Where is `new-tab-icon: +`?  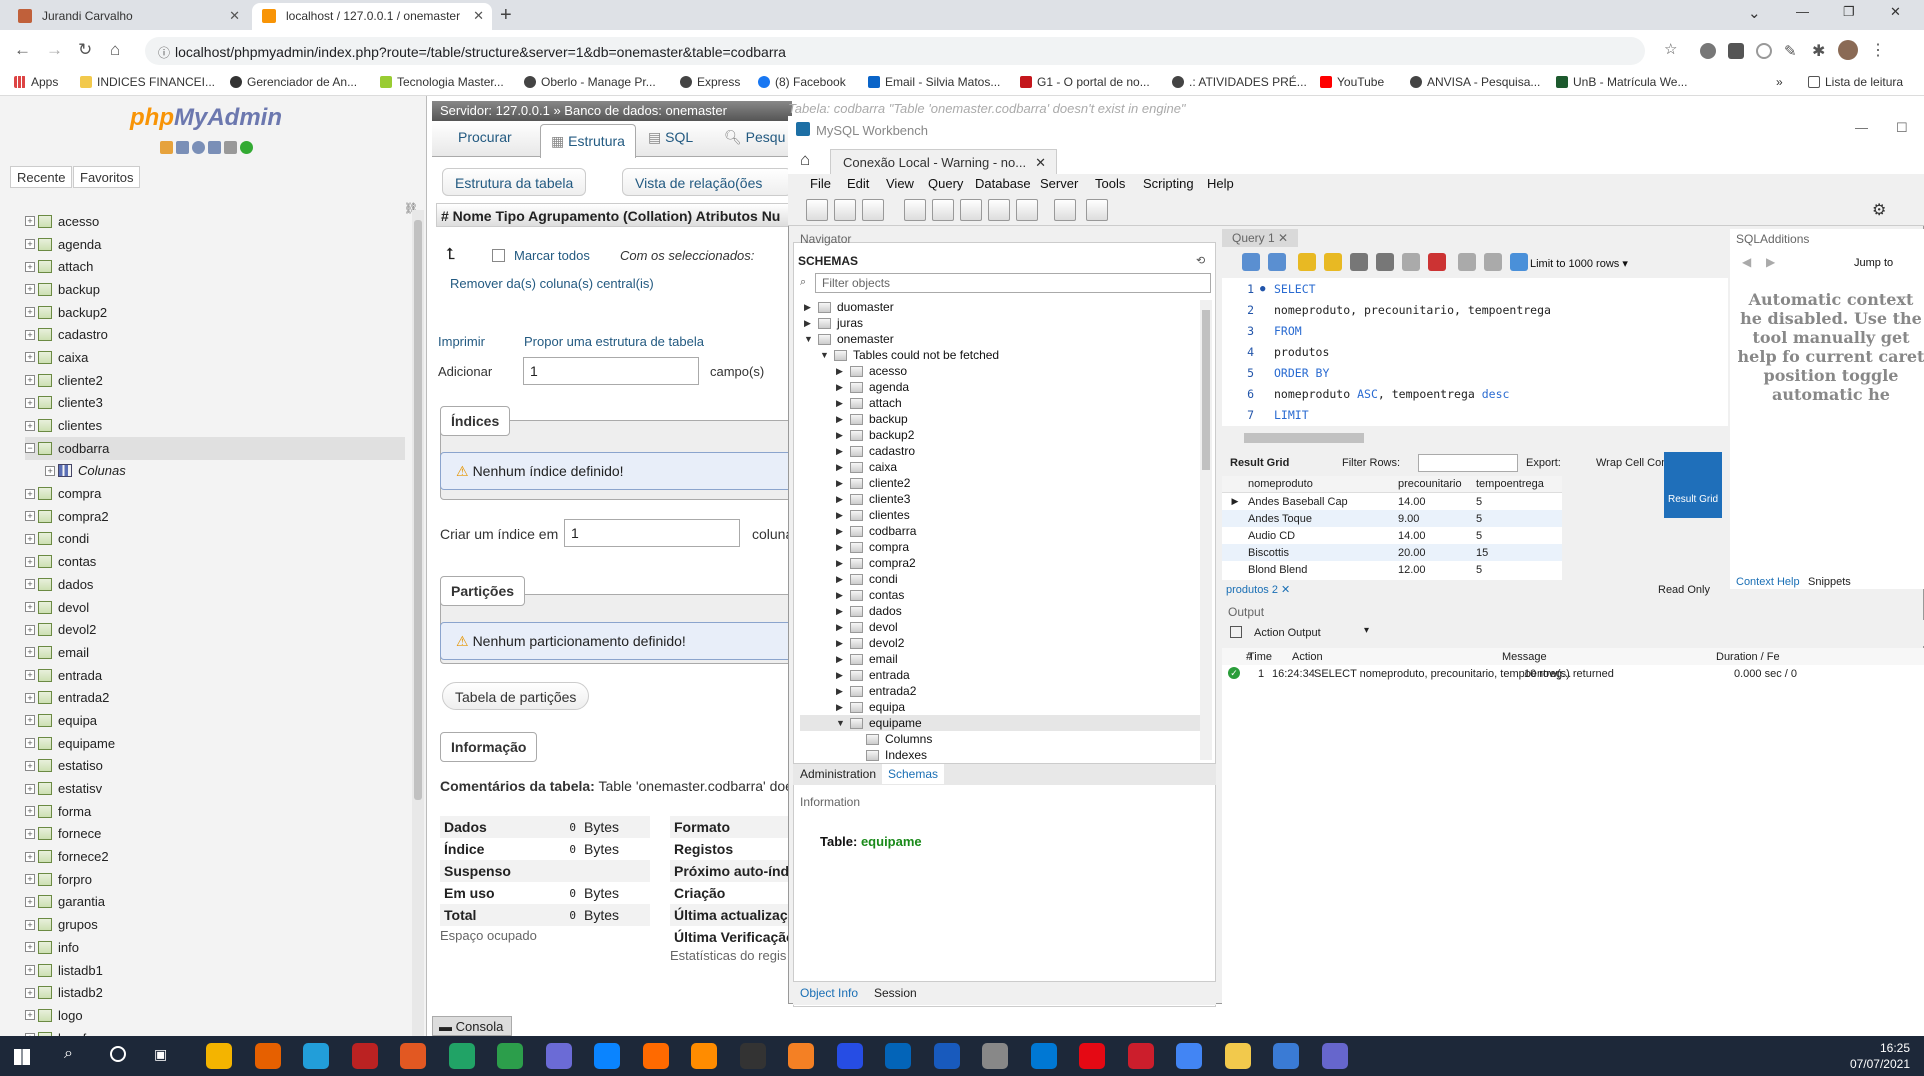 new-tab-icon: + is located at coordinates (506, 15).